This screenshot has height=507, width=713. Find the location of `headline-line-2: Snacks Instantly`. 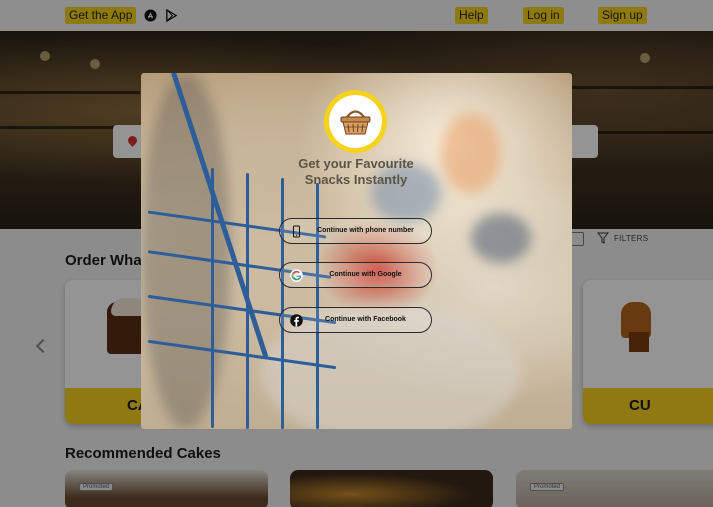

headline-line-2: Snacks Instantly is located at coordinates (356, 179).